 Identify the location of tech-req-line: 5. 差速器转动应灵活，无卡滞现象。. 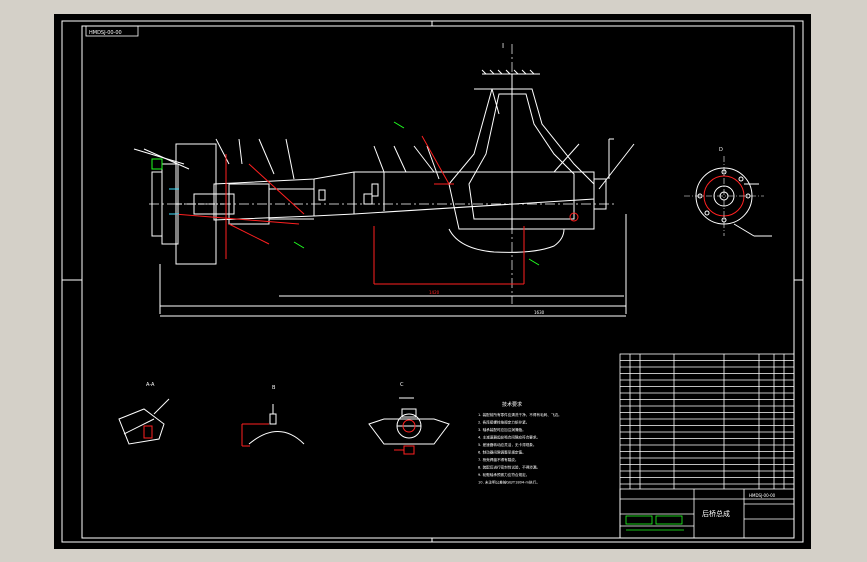
(507, 444).